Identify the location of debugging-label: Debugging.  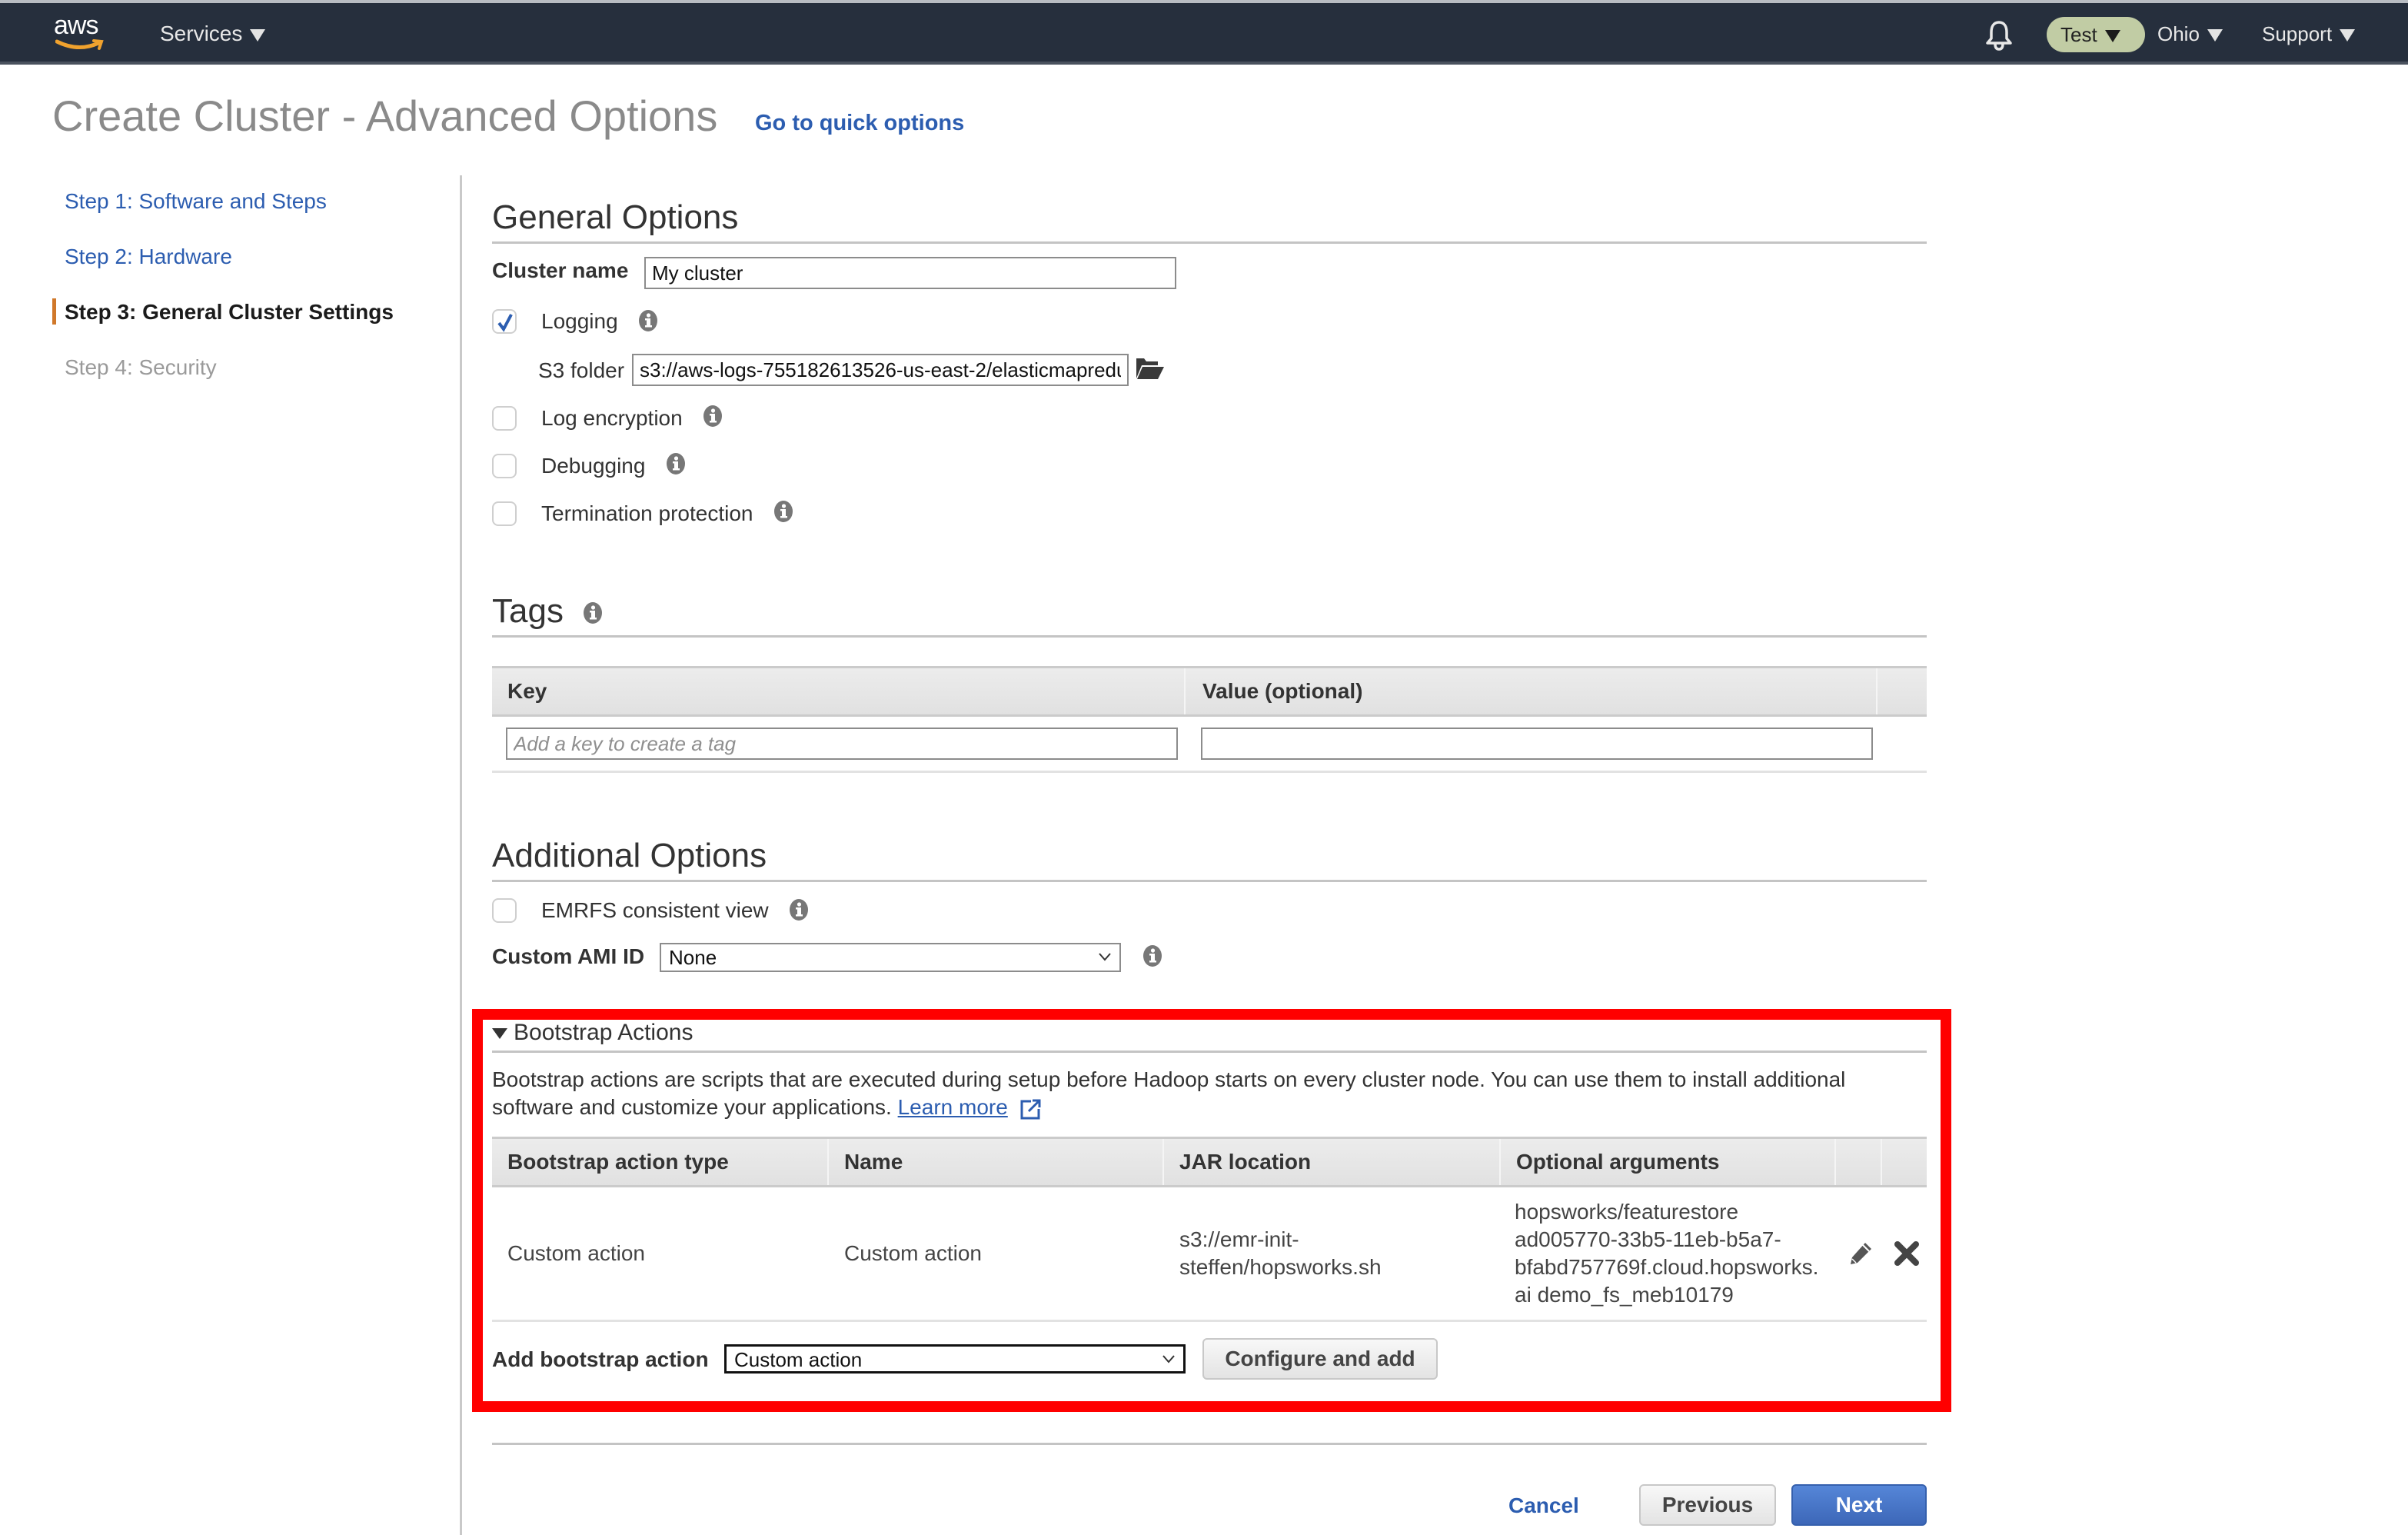
(594, 466).